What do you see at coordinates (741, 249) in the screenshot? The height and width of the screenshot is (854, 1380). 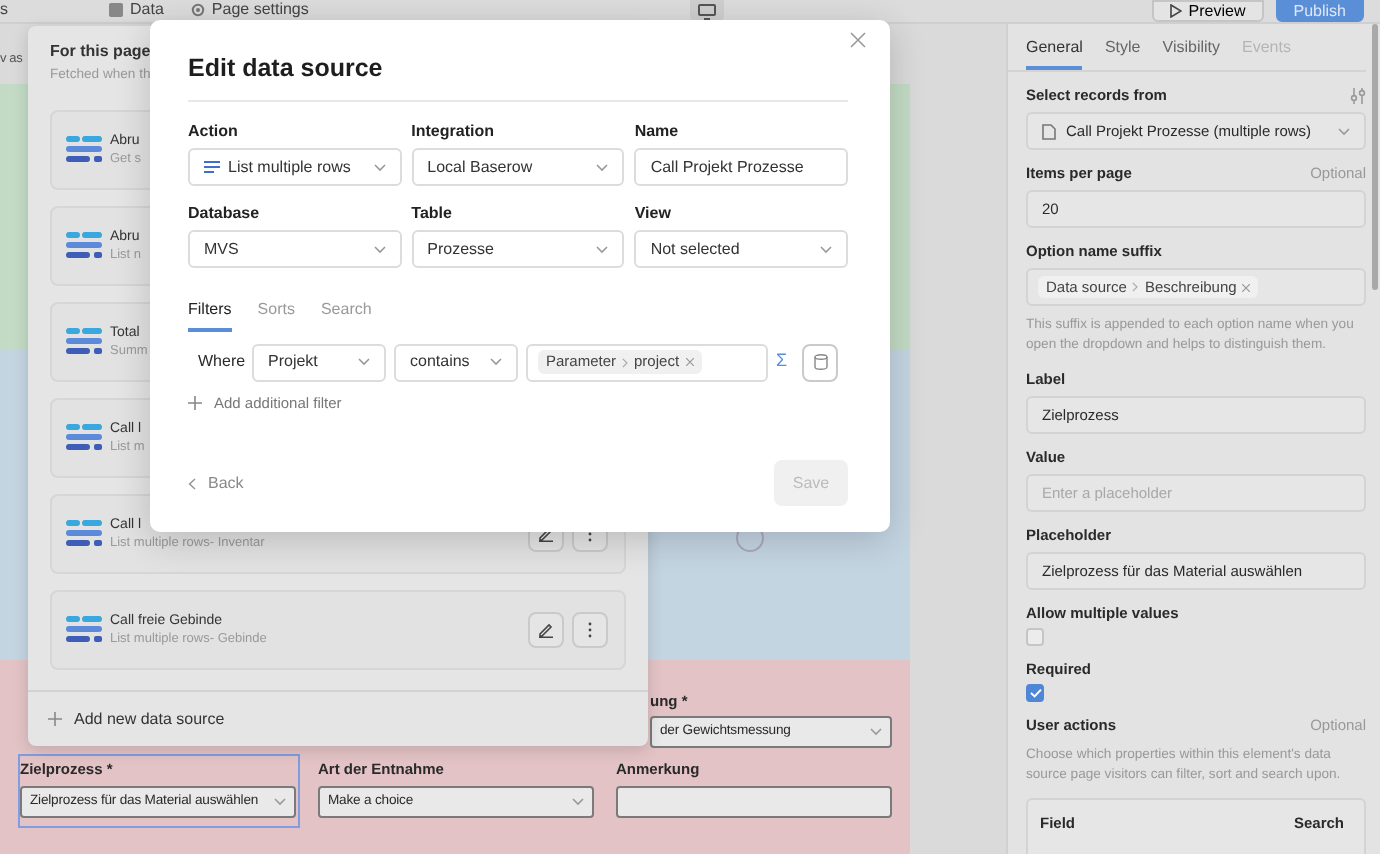 I see `select-field: Not selected` at bounding box center [741, 249].